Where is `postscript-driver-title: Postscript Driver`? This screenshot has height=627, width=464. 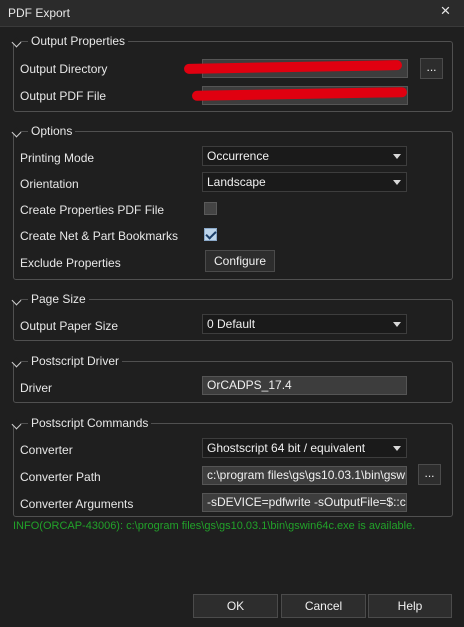 postscript-driver-title: Postscript Driver is located at coordinates (75, 361).